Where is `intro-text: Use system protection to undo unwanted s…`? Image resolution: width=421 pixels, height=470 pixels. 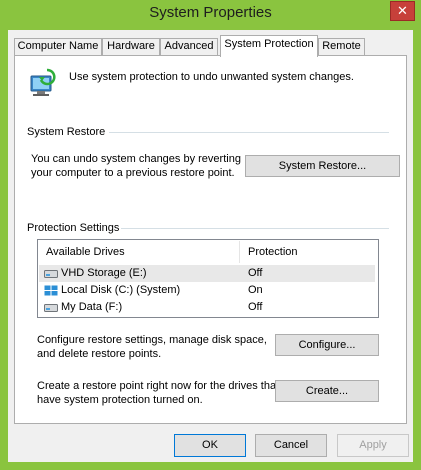 intro-text: Use system protection to undo unwanted s… is located at coordinates (211, 77).